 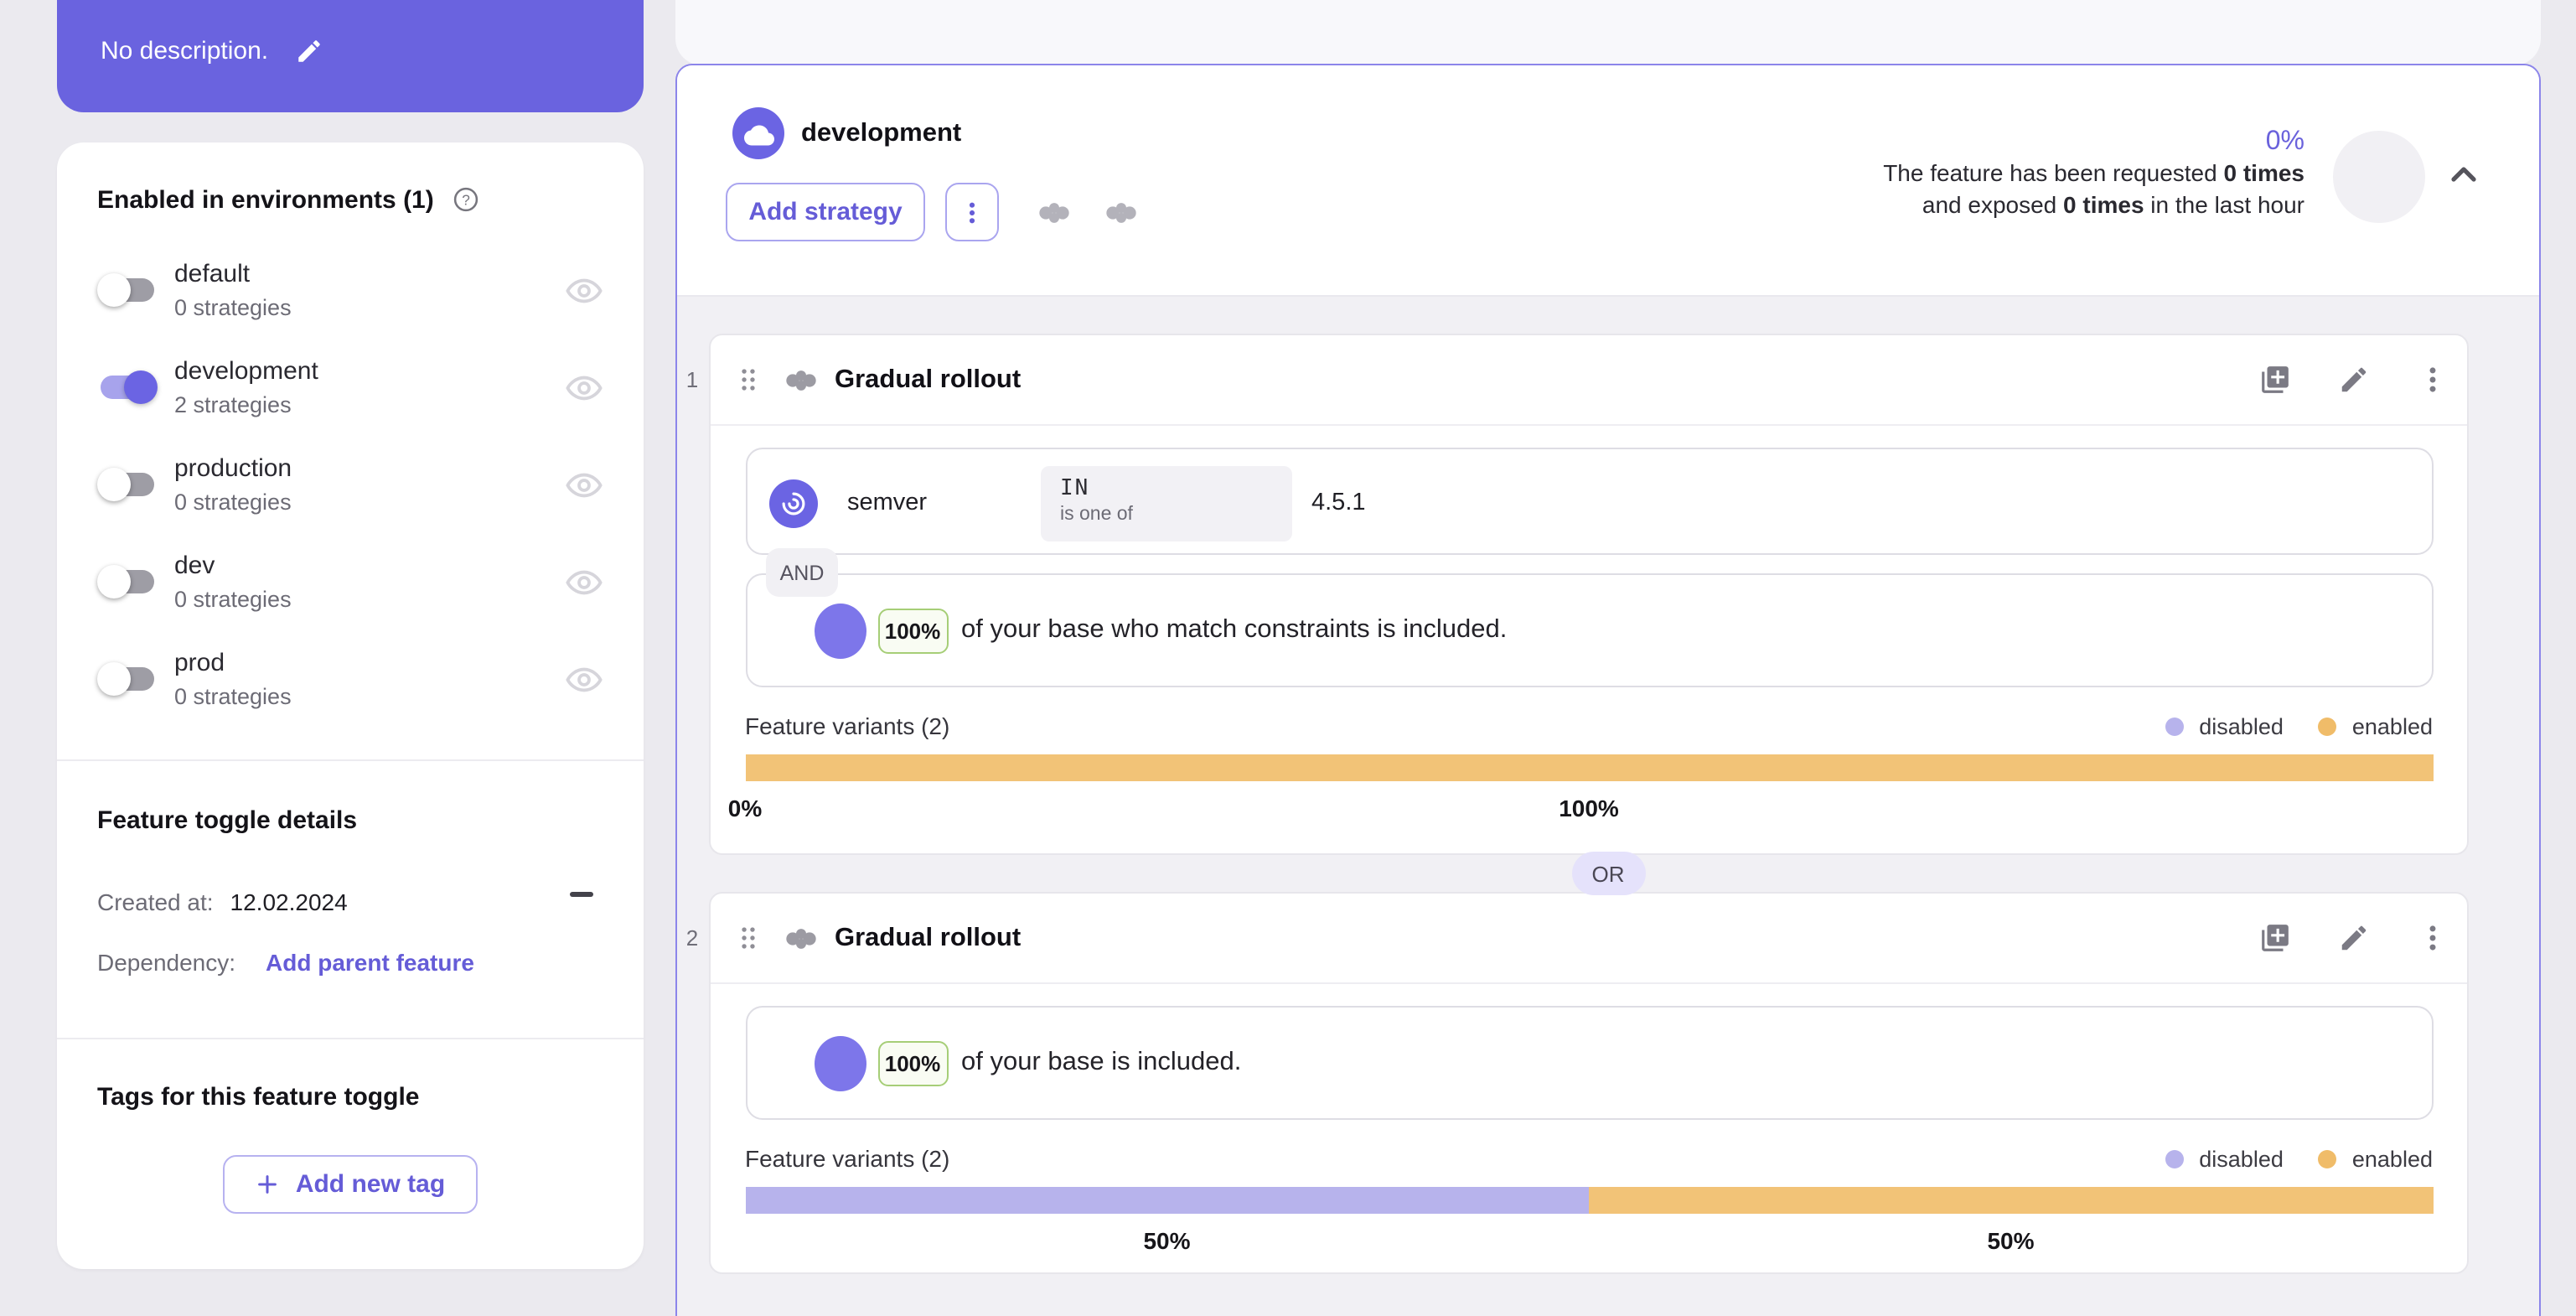 I want to click on strategy-number: 1, so click(x=692, y=379).